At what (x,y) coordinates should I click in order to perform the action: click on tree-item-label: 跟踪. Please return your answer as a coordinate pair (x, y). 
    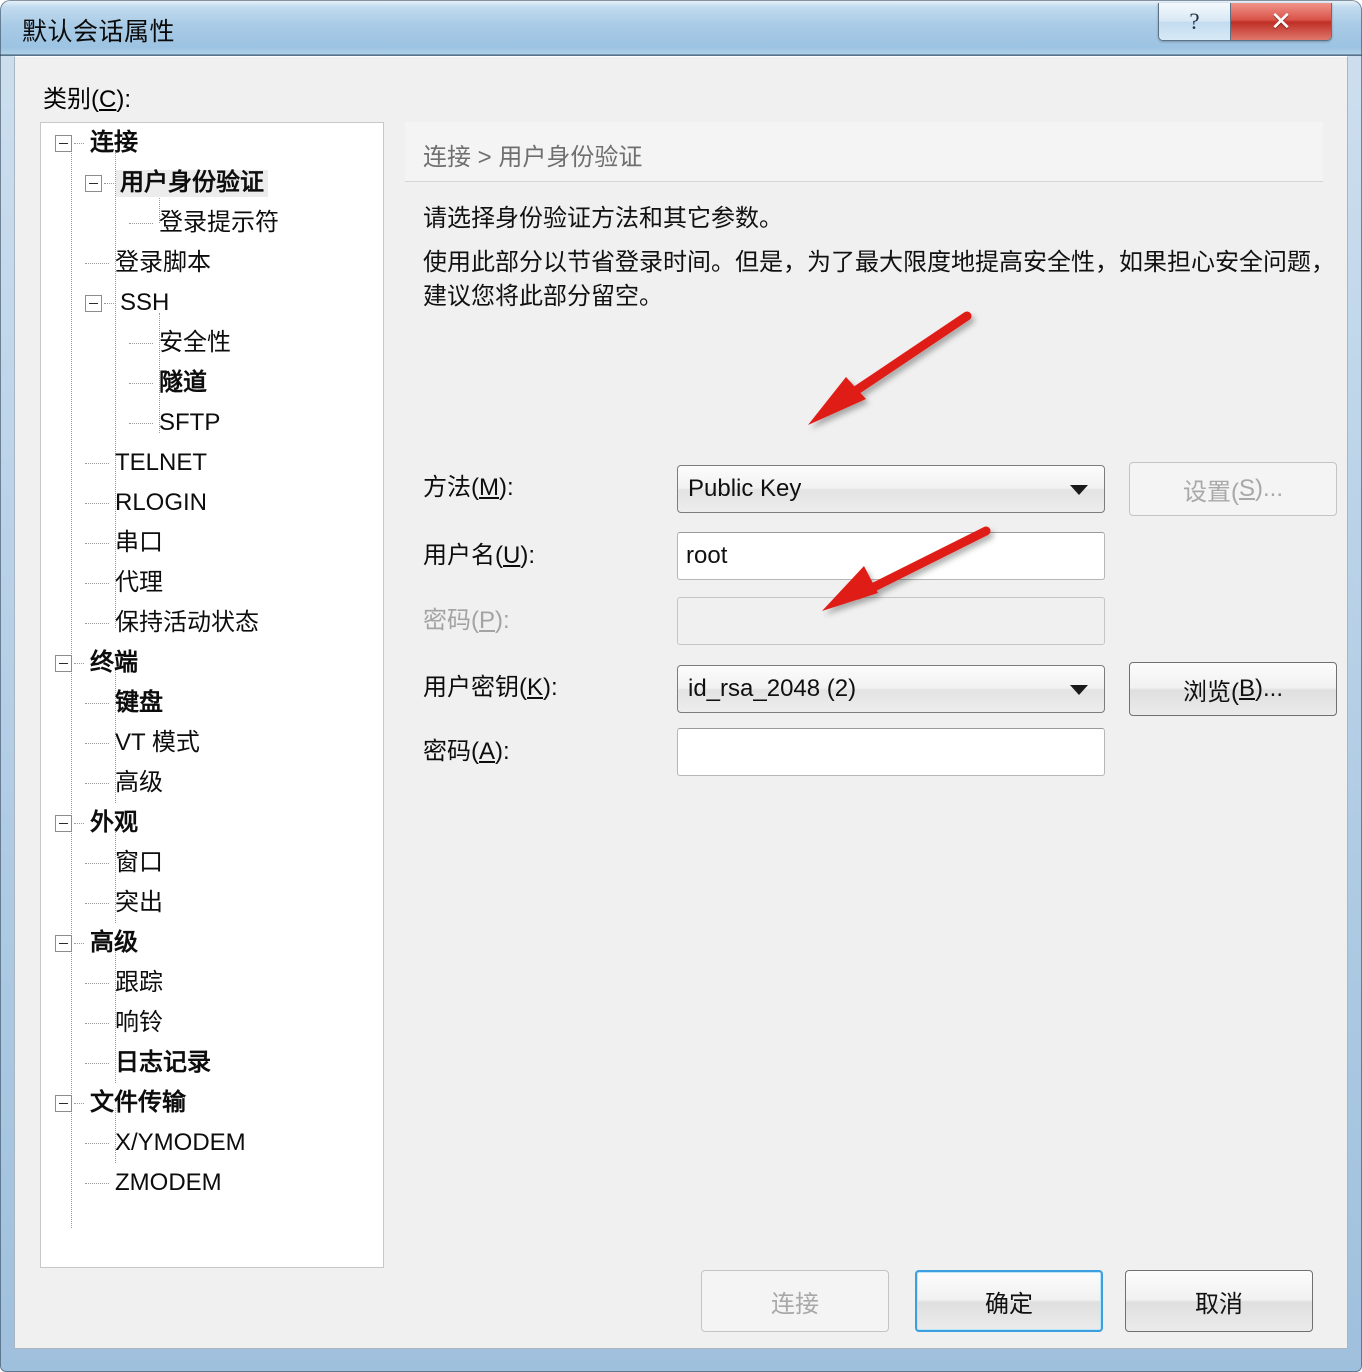
    Looking at the image, I should click on (139, 982).